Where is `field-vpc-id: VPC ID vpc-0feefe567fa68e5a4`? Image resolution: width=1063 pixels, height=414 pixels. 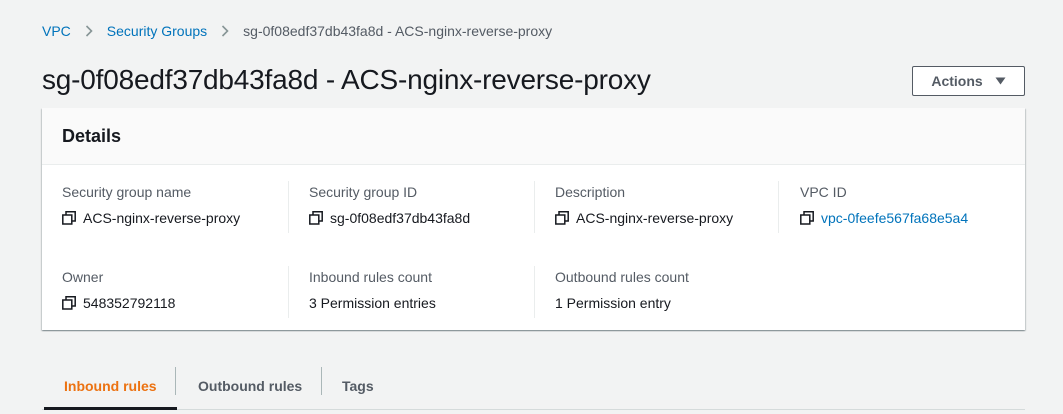 field-vpc-id: VPC ID vpc-0feefe567fa68e5a4 is located at coordinates (884, 205).